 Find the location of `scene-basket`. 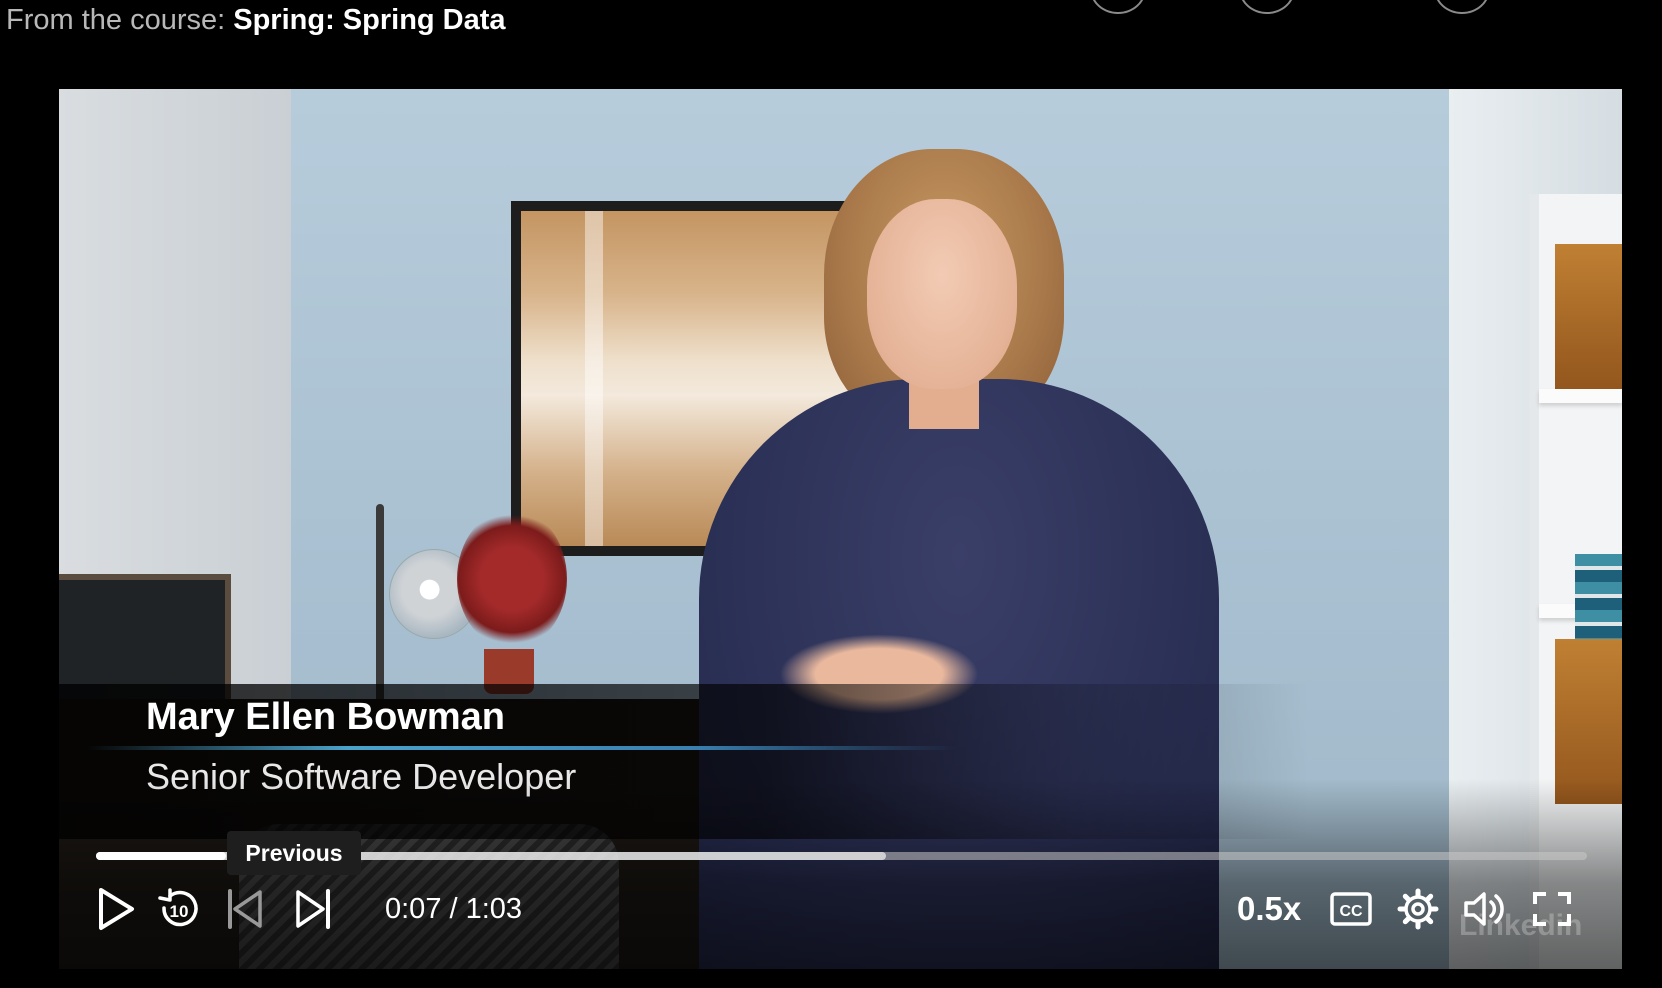

scene-basket is located at coordinates (1588, 316).